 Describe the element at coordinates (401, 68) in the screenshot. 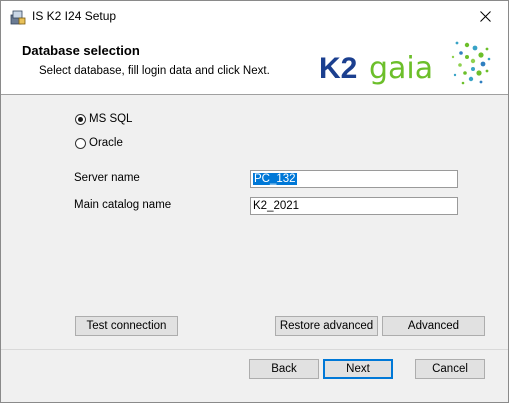

I see `svg-text: gaia` at that location.